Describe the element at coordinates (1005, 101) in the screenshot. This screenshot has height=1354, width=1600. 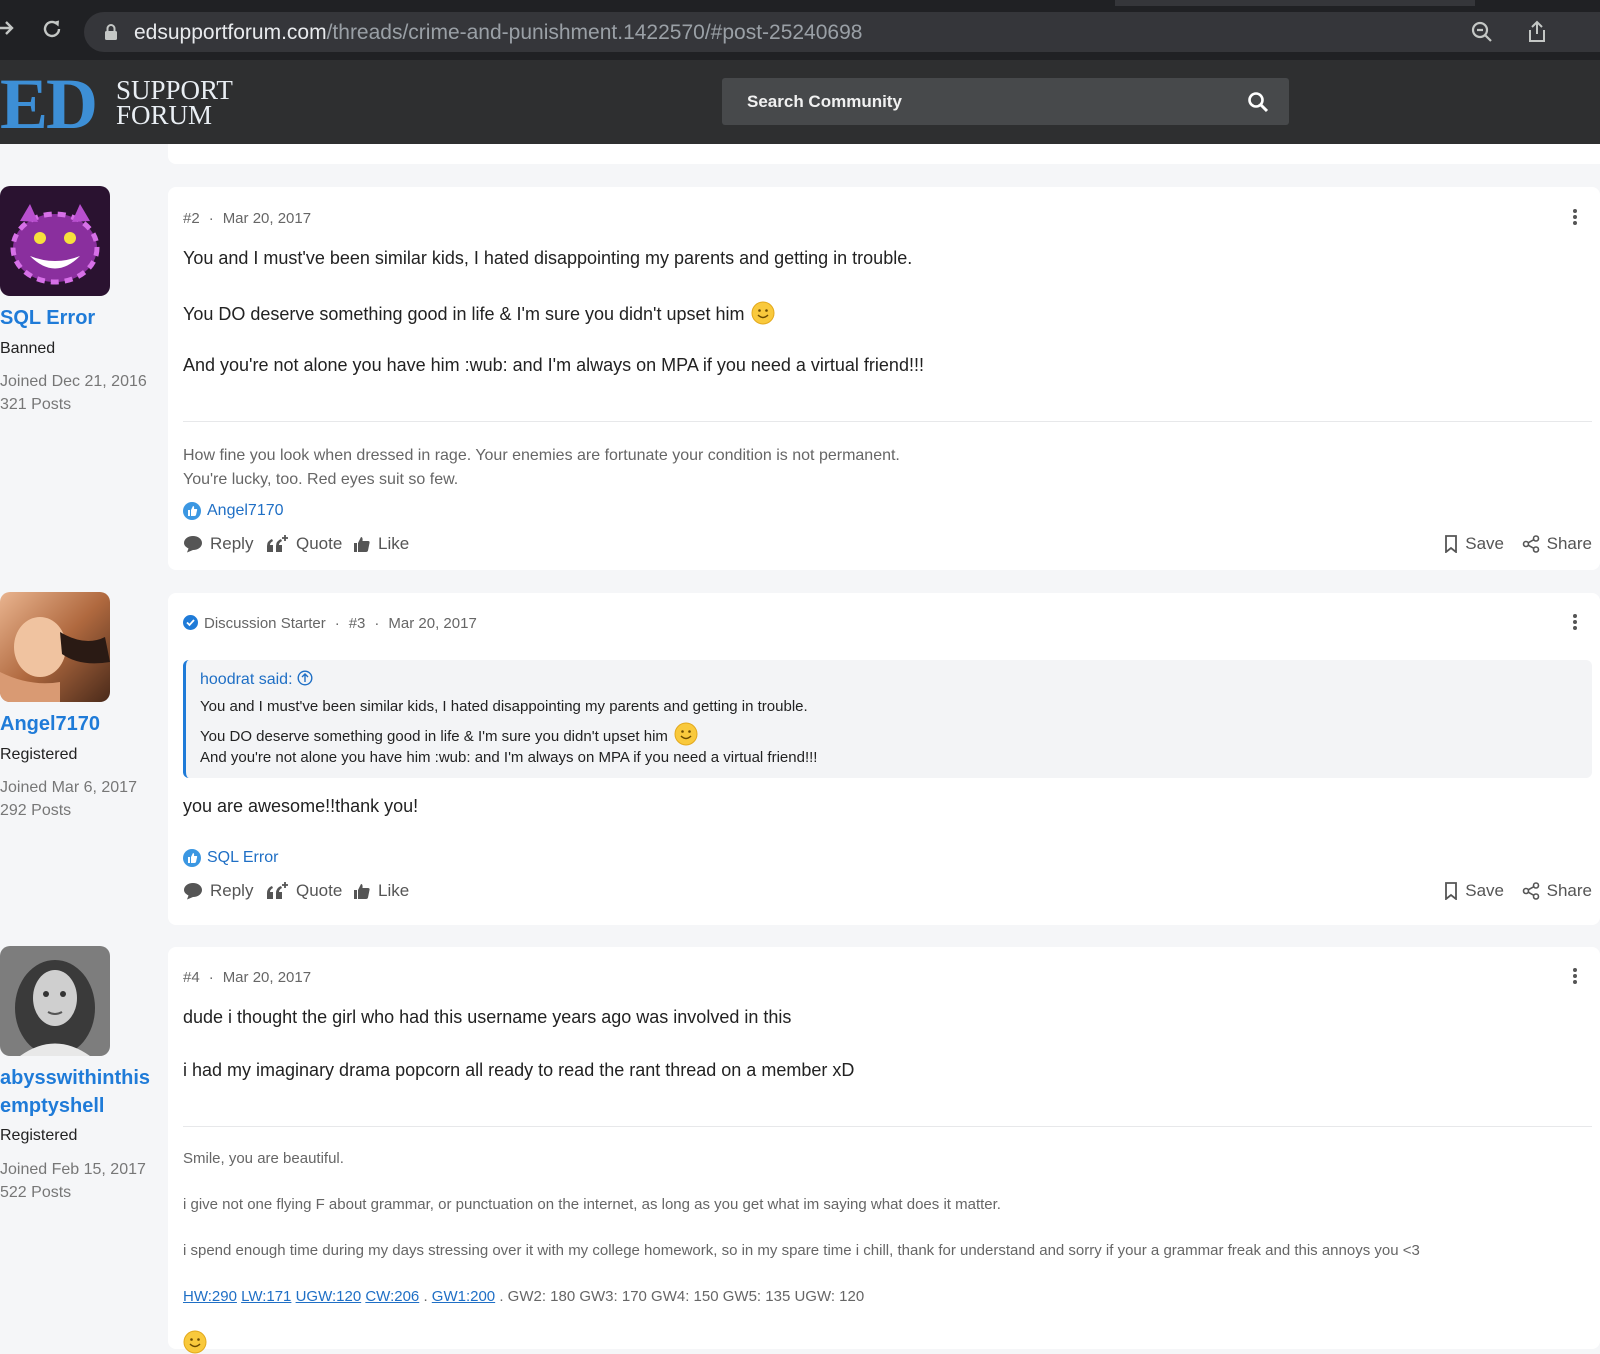
I see `search-input: Search Community` at that location.